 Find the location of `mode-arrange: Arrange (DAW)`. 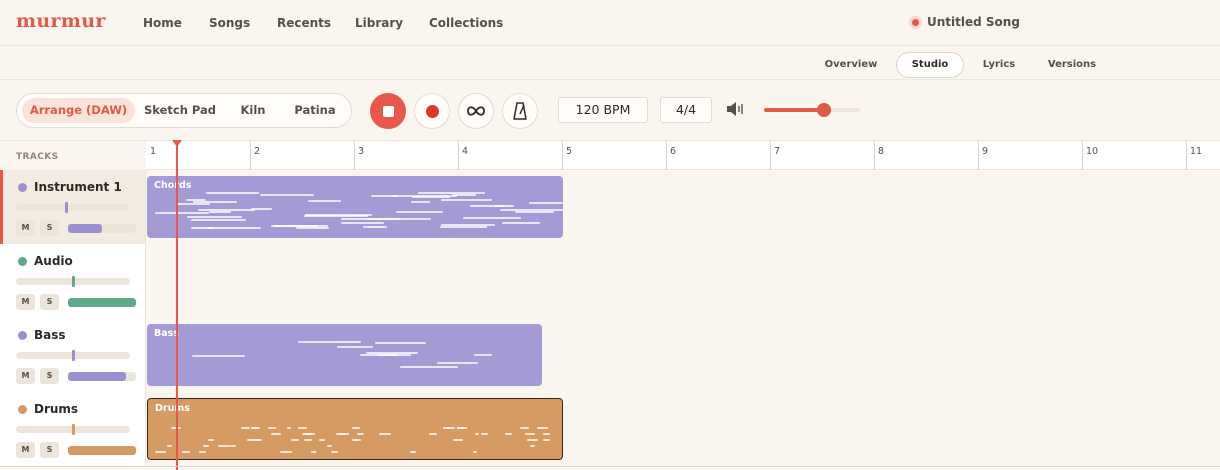

mode-arrange: Arrange (DAW) is located at coordinates (78, 110).